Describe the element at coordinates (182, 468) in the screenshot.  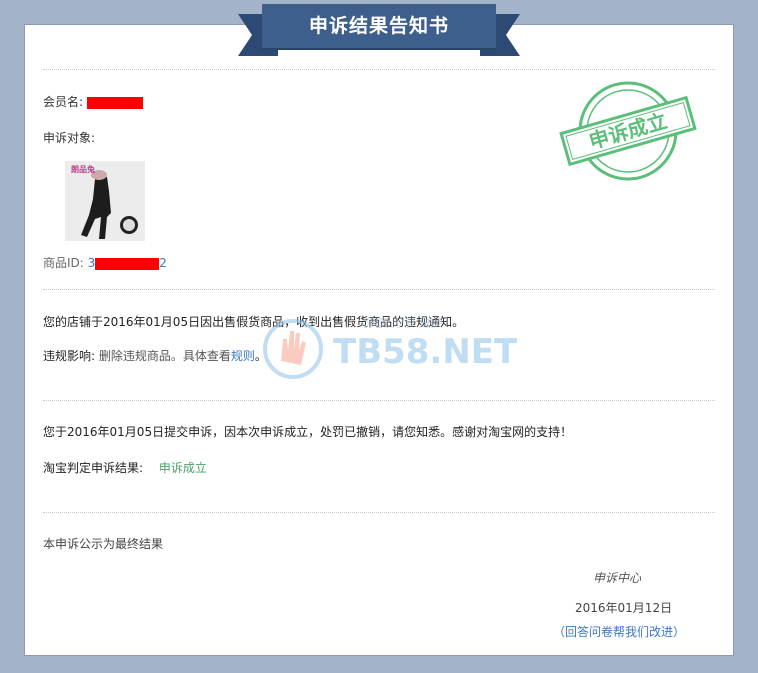
I see `judgement-value: 申诉成立` at that location.